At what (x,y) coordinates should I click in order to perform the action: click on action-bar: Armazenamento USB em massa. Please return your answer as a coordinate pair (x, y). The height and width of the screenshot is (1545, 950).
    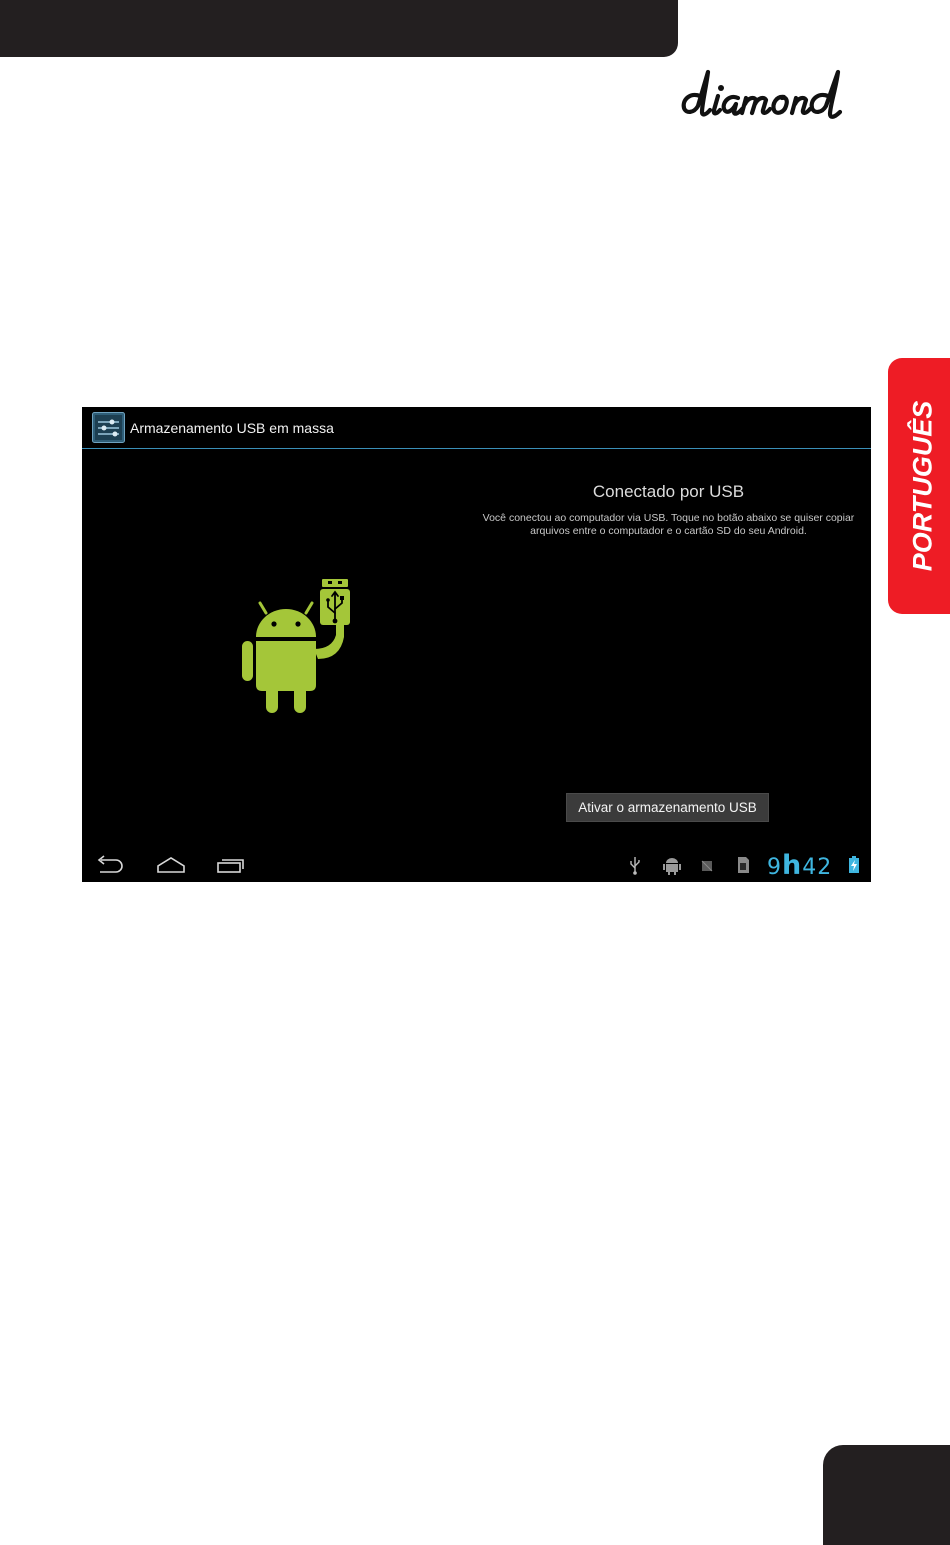
    Looking at the image, I should click on (476, 428).